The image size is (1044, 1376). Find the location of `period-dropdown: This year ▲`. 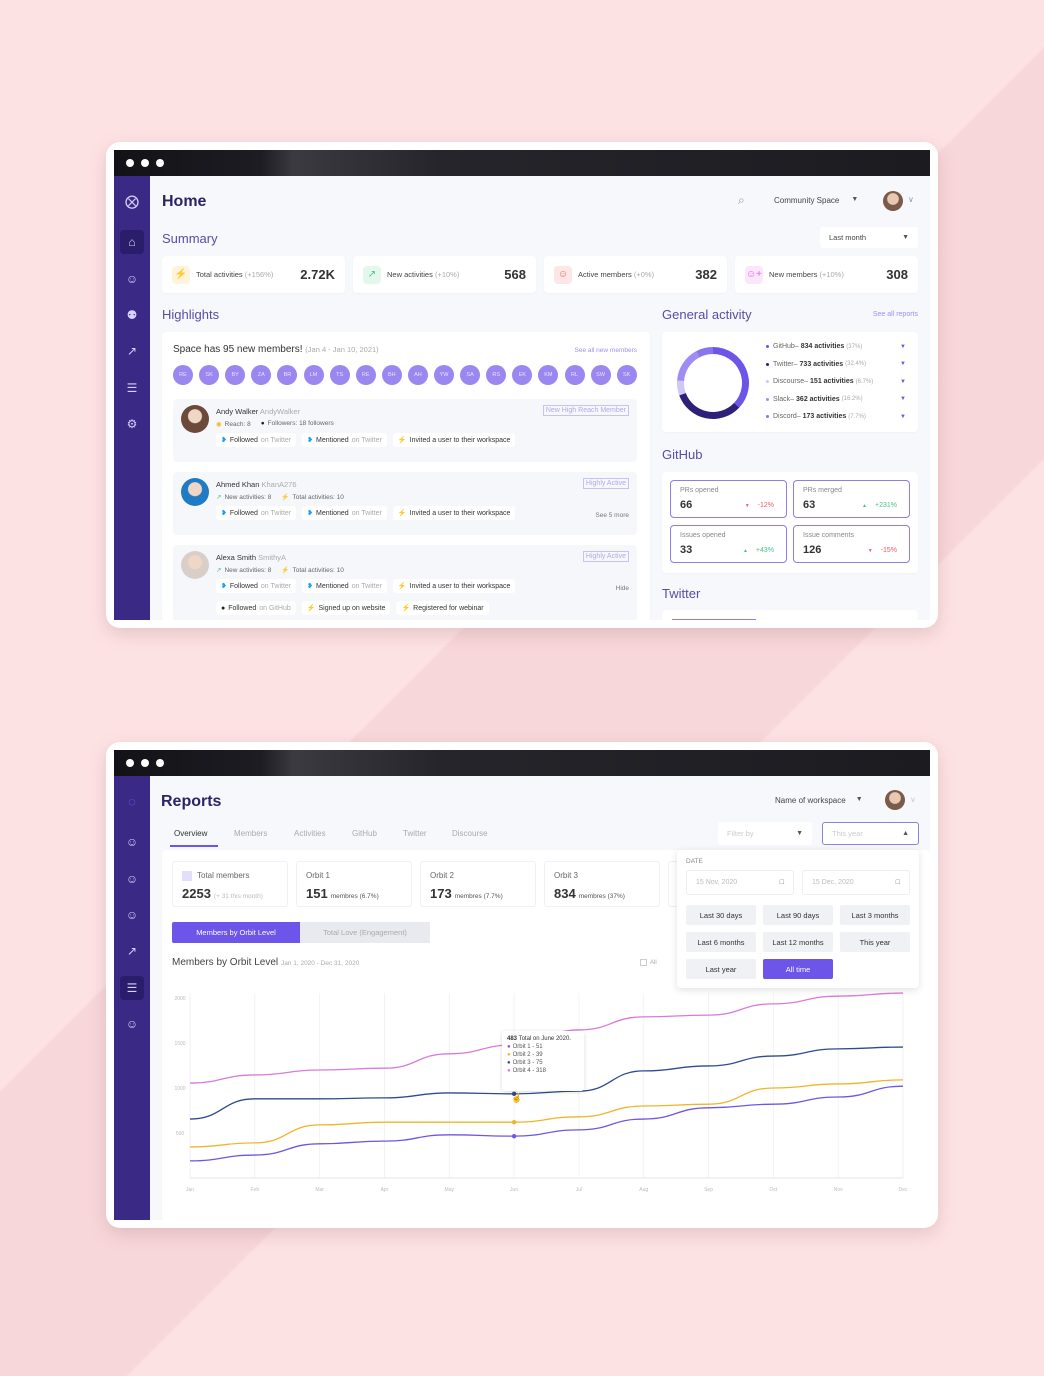

period-dropdown: This year ▲ is located at coordinates (870, 833).